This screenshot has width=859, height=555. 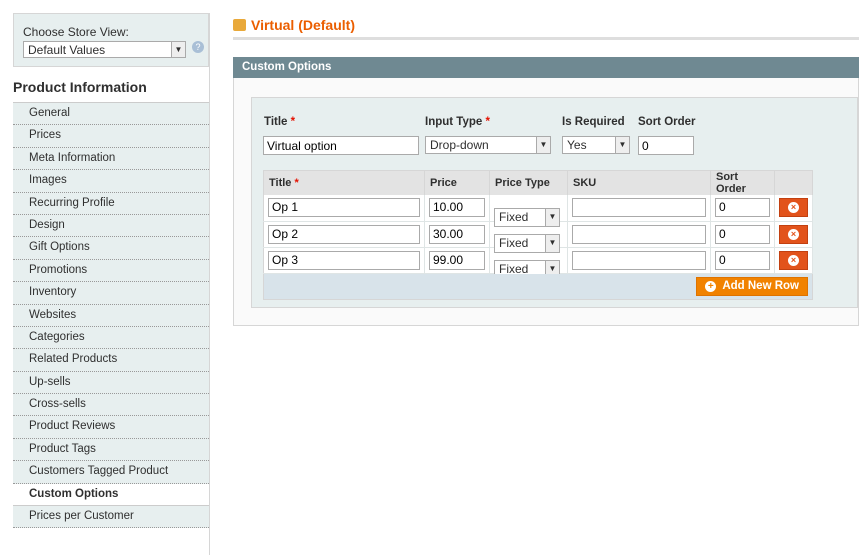 I want to click on plus-icon: +, so click(x=711, y=286).